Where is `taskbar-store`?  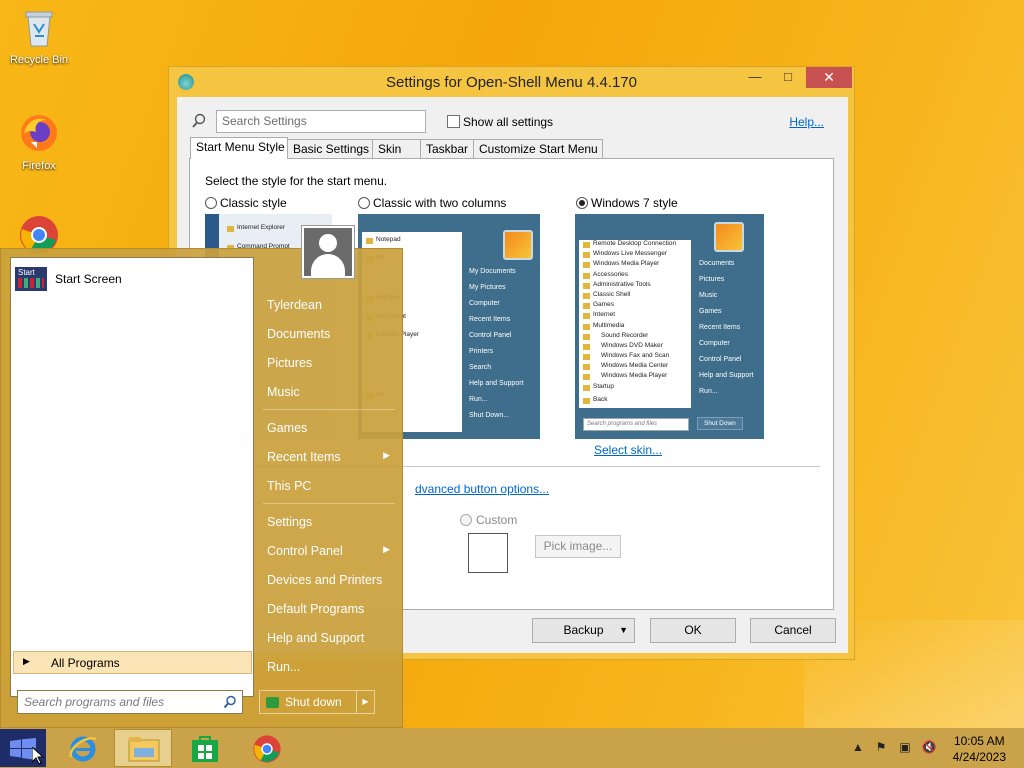
taskbar-store is located at coordinates (205, 748).